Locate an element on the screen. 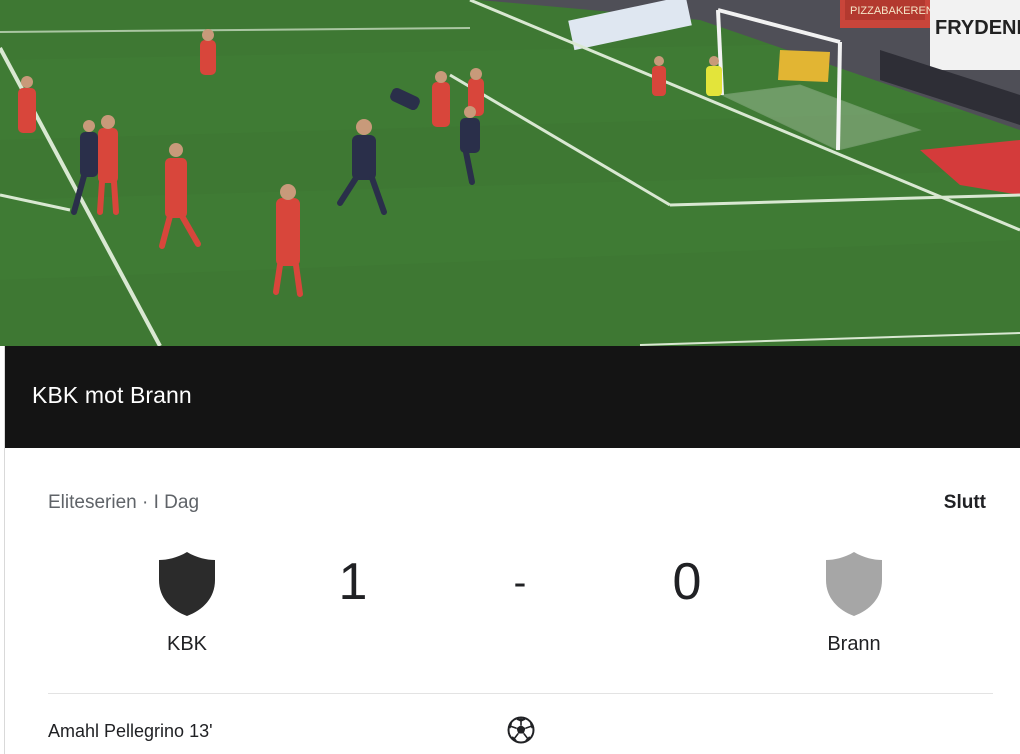 This screenshot has height=754, width=1020. home-team-crest-icon is located at coordinates (187, 584).